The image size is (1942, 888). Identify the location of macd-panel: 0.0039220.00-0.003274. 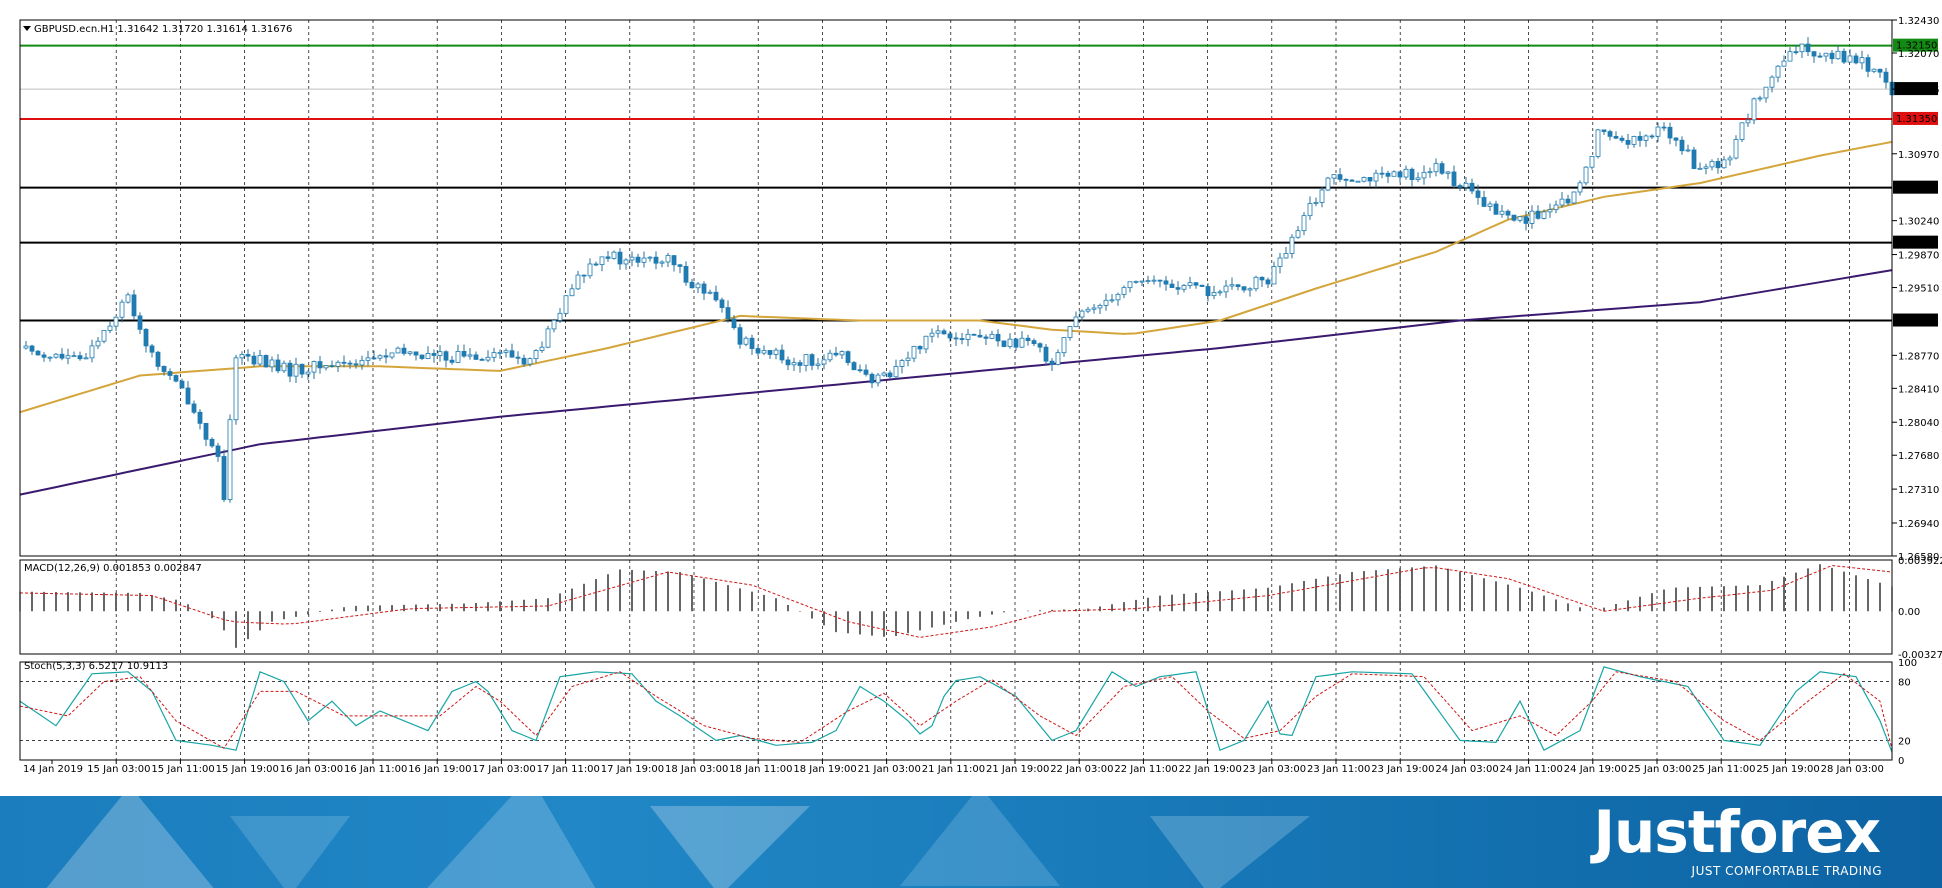
(980, 608).